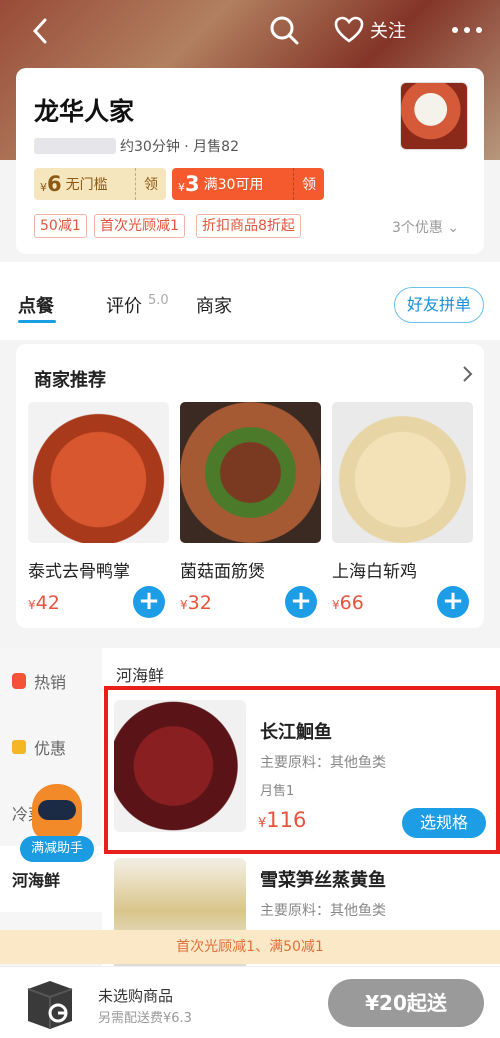 The width and height of the screenshot is (500, 1038). I want to click on more-dots-icon, so click(467, 30).